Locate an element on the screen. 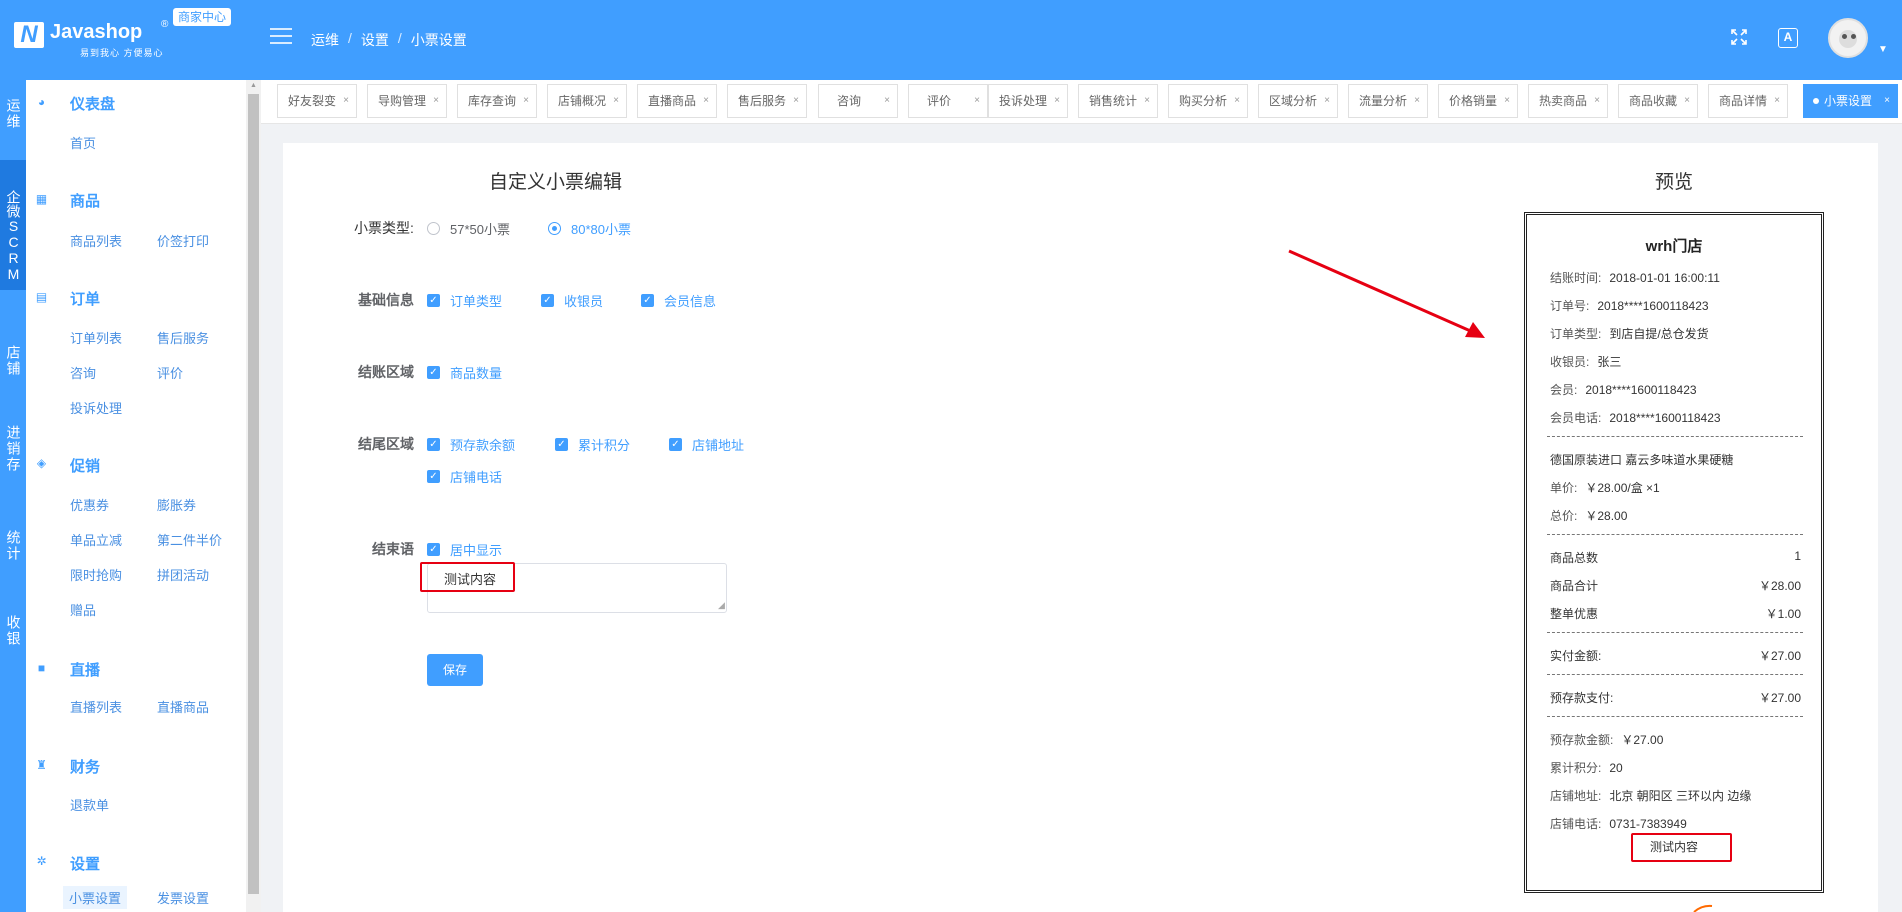 The height and width of the screenshot is (912, 1902). tab-item: 售后服务 × is located at coordinates (767, 101).